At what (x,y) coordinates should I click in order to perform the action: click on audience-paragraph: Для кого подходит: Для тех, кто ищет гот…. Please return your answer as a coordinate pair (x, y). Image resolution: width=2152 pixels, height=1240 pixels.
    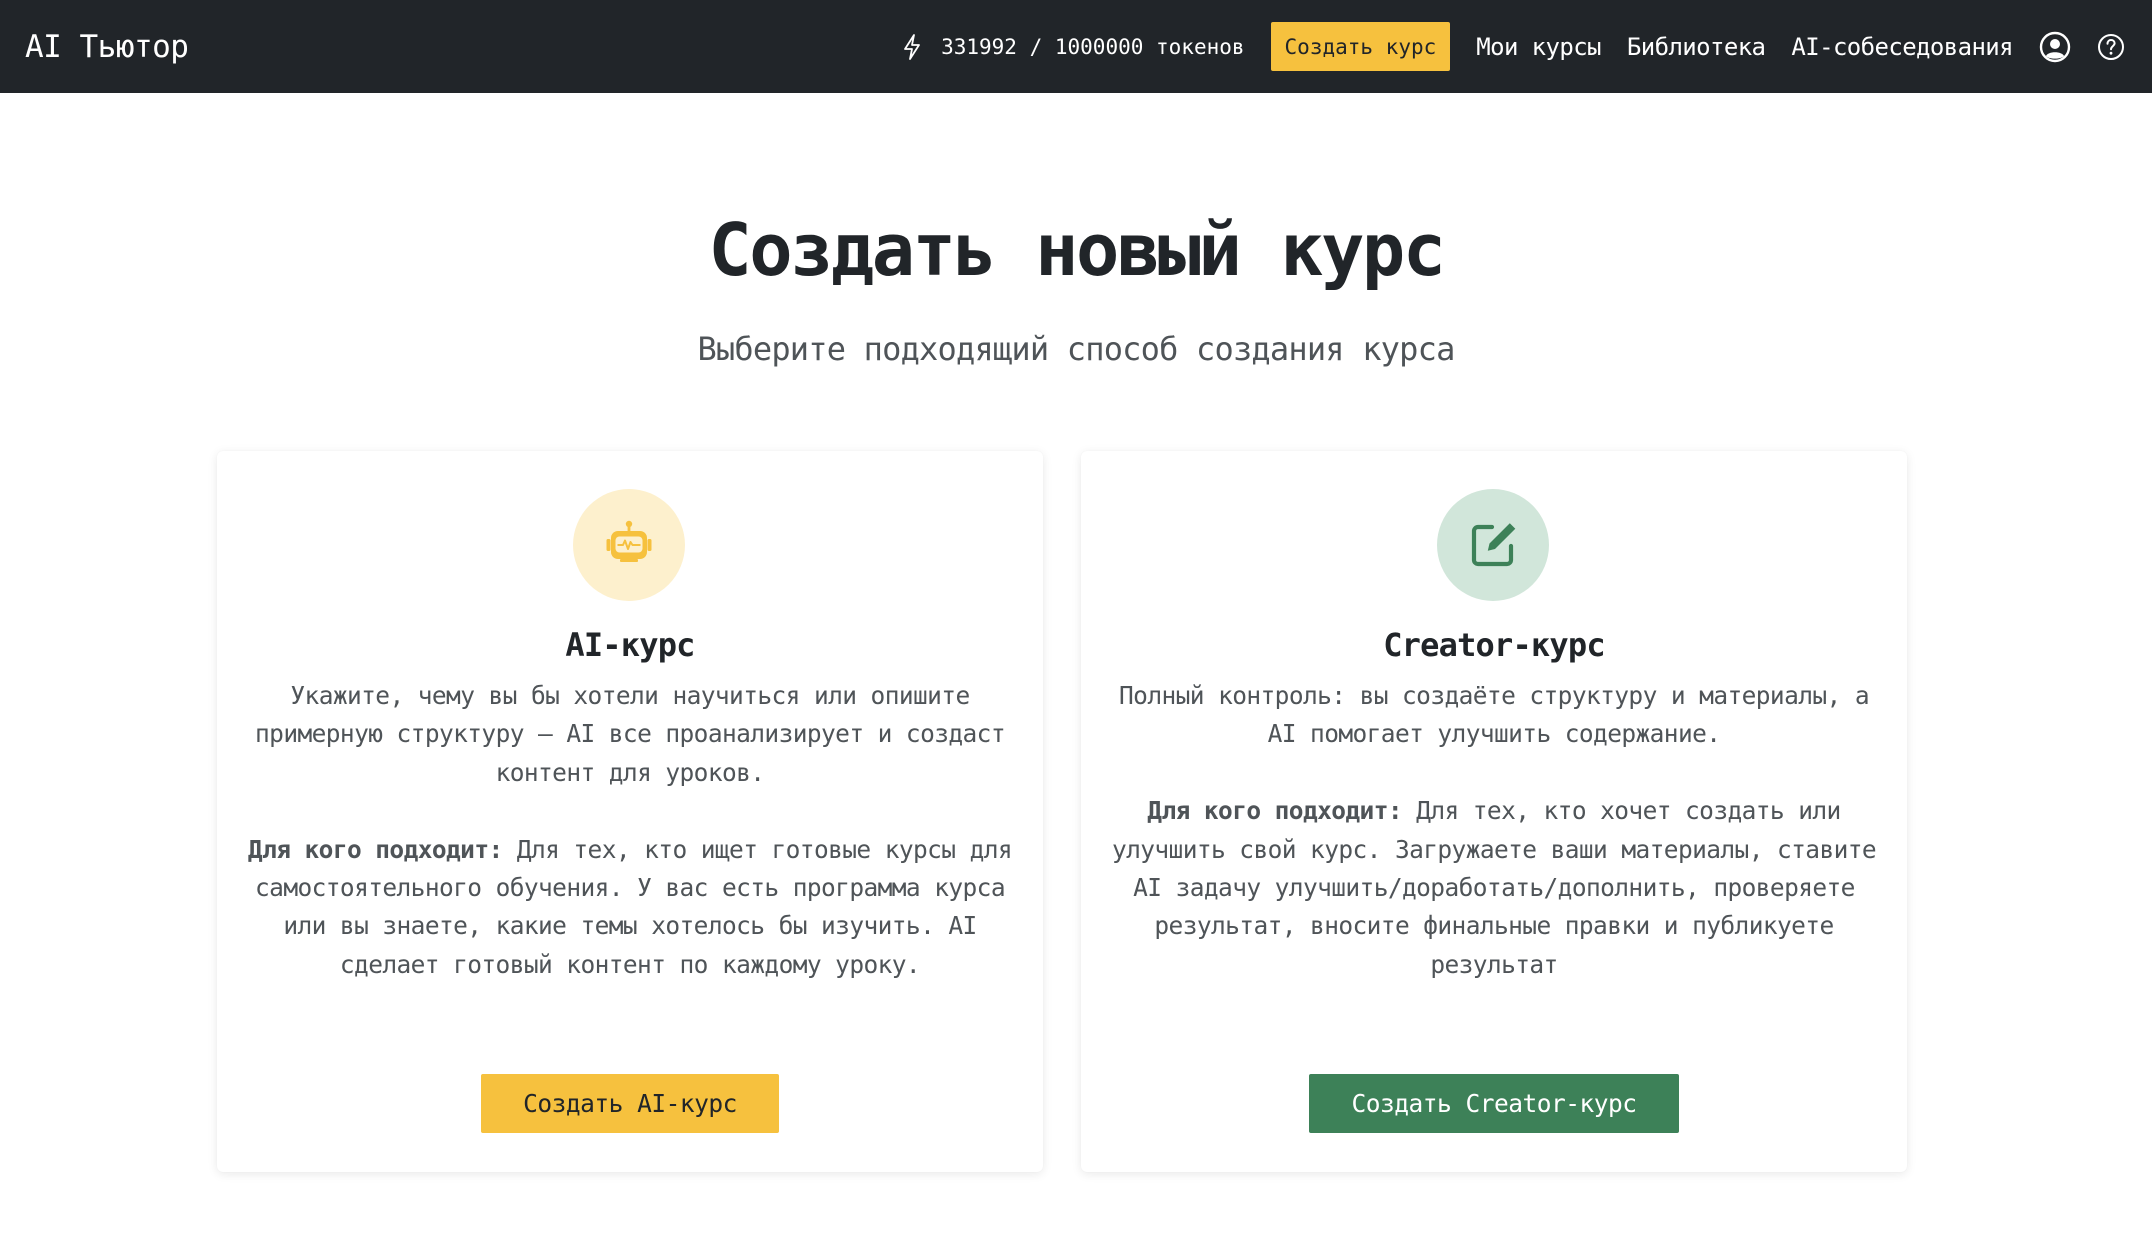
    Looking at the image, I should click on (630, 908).